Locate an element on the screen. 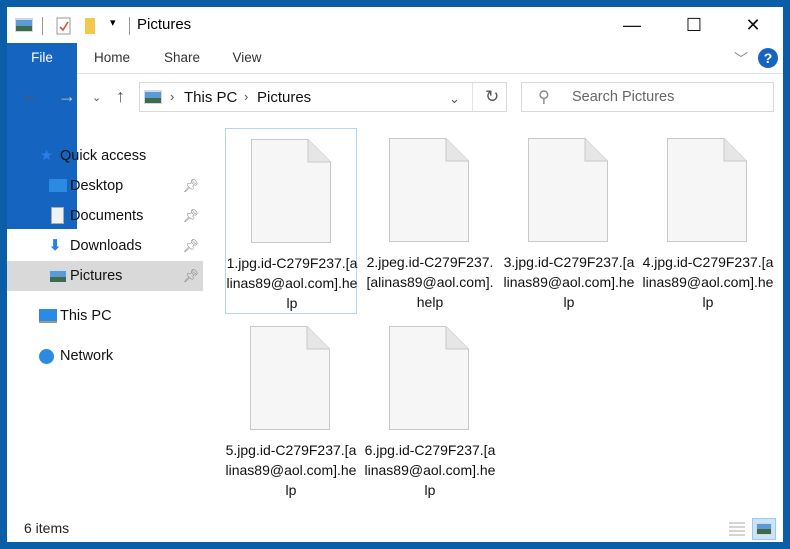 The image size is (790, 549). up-button: ↑ is located at coordinates (120, 96).